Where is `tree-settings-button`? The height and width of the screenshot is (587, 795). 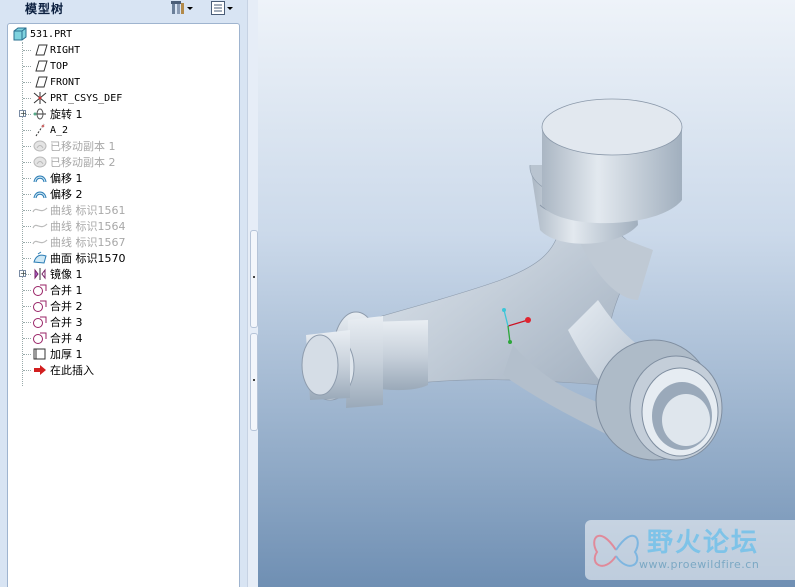
tree-settings-button is located at coordinates (182, 8).